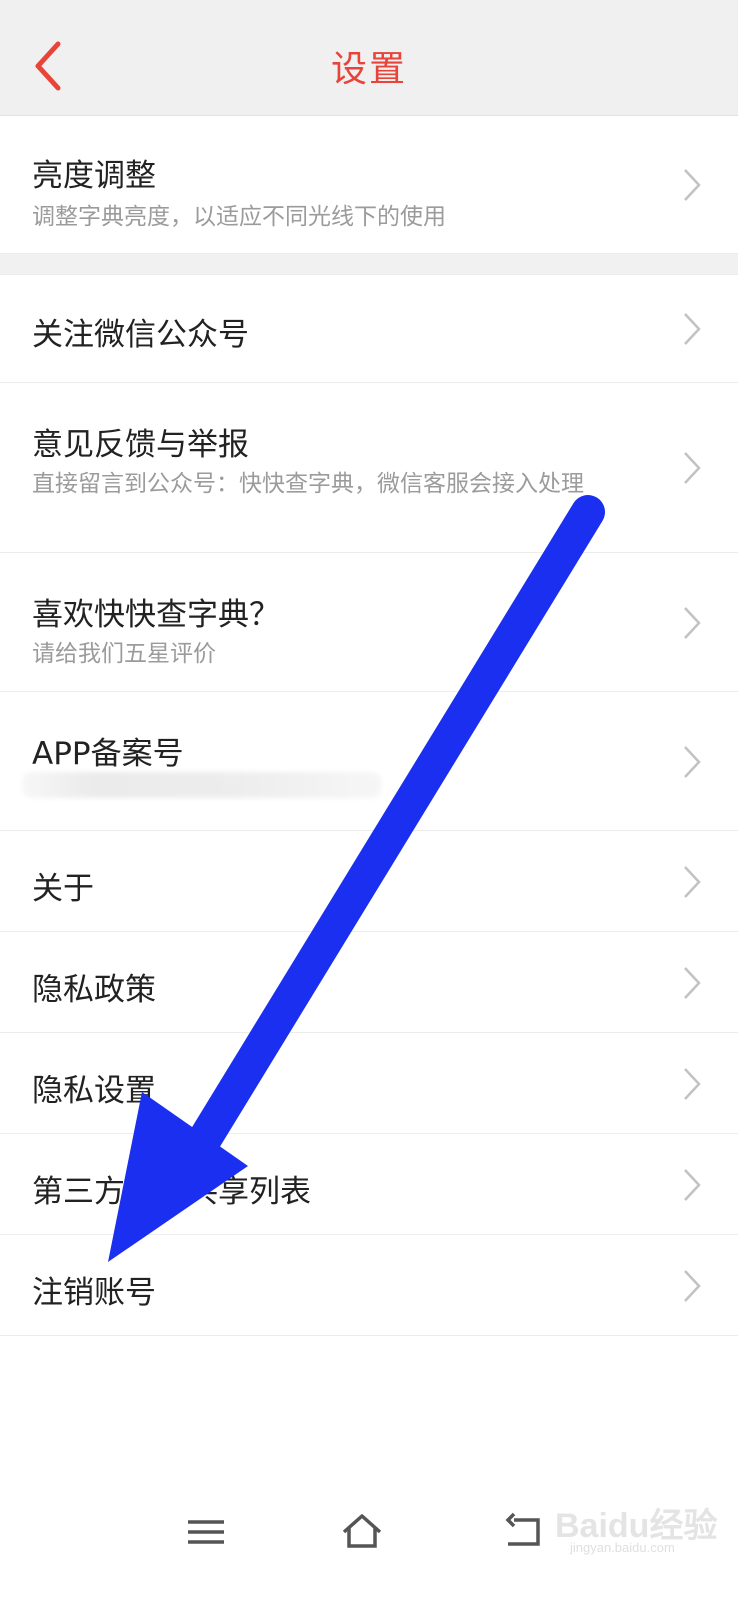 This screenshot has height=1600, width=738. I want to click on settings-item-about: 关于, so click(369, 881).